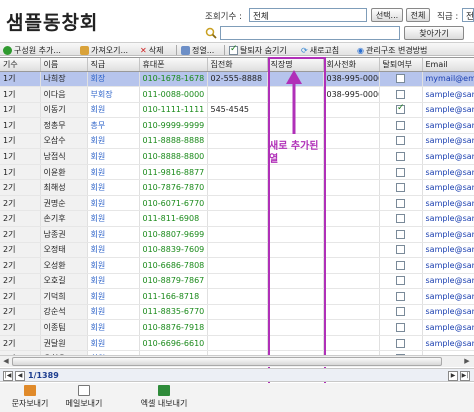 This screenshot has width=474, height=412. What do you see at coordinates (113, 125) in the screenshot?
I see `cell-position: 총무` at bounding box center [113, 125].